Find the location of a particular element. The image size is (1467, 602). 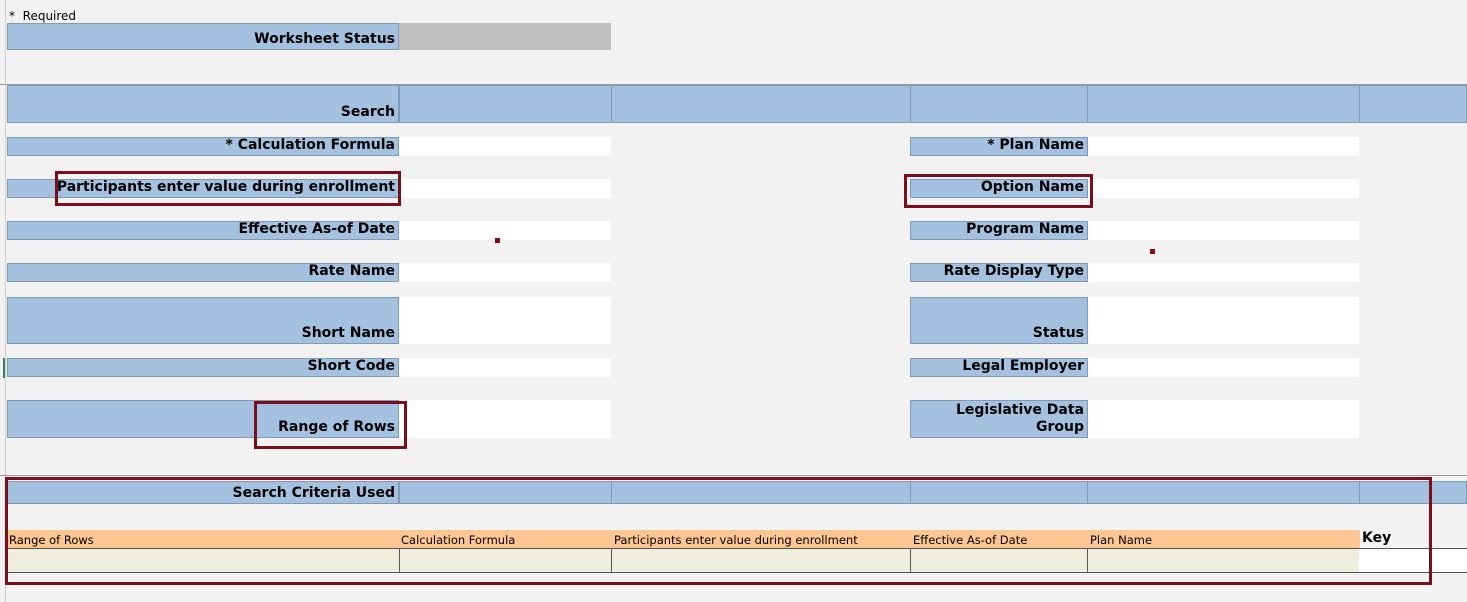

participants-enter-value-input is located at coordinates (505, 188).